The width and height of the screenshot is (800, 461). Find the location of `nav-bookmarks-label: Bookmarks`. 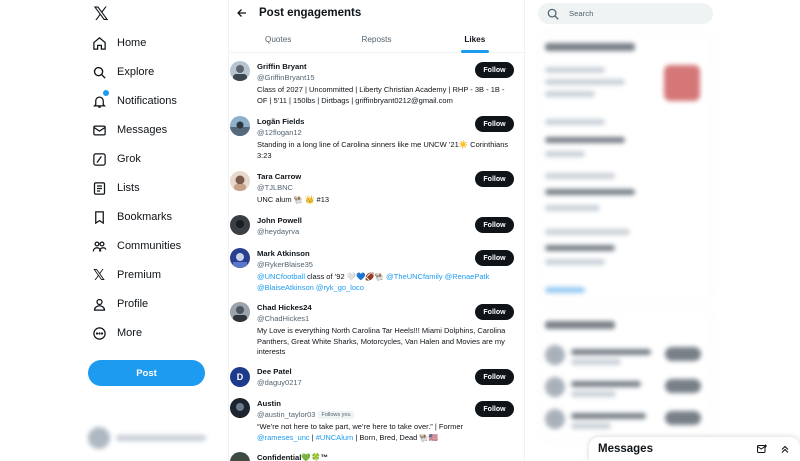

nav-bookmarks-label: Bookmarks is located at coordinates (145, 217).